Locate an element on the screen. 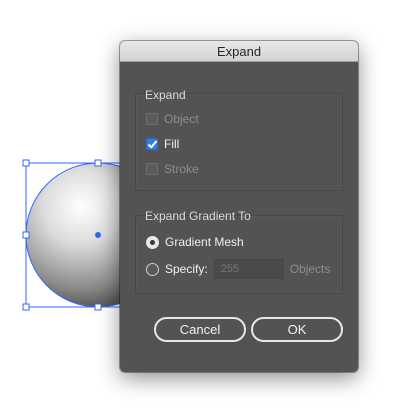  stroke-checkbox is located at coordinates (152, 169).